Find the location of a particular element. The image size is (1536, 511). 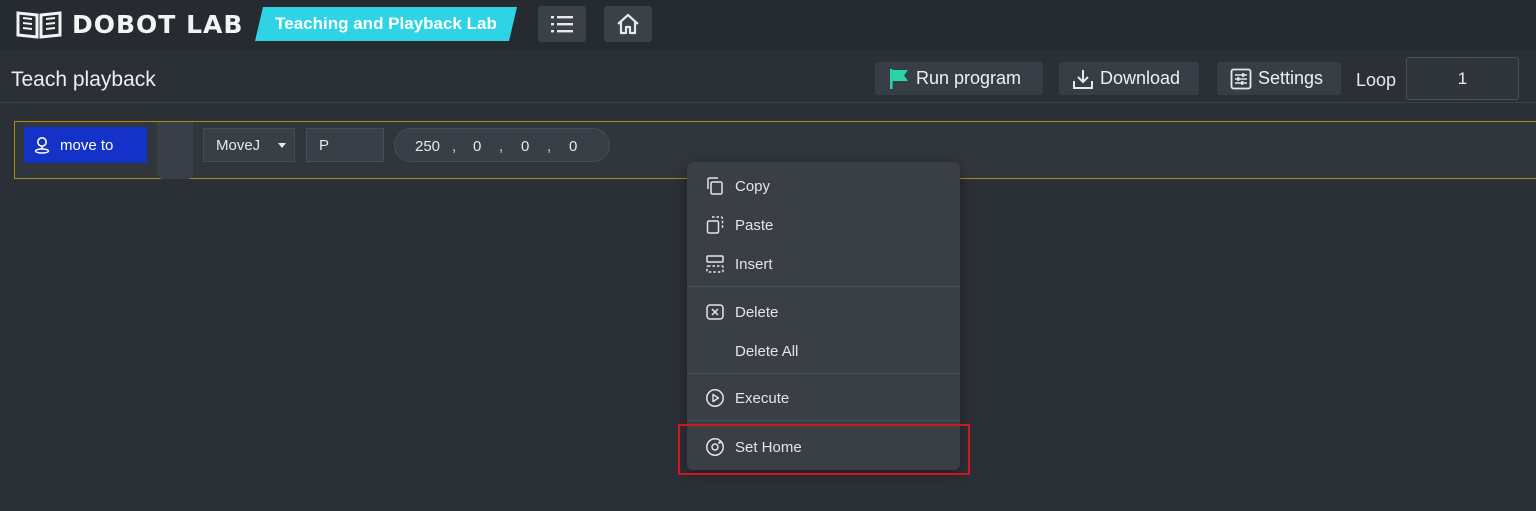

delete-all-label: Delete All is located at coordinates (767, 351).